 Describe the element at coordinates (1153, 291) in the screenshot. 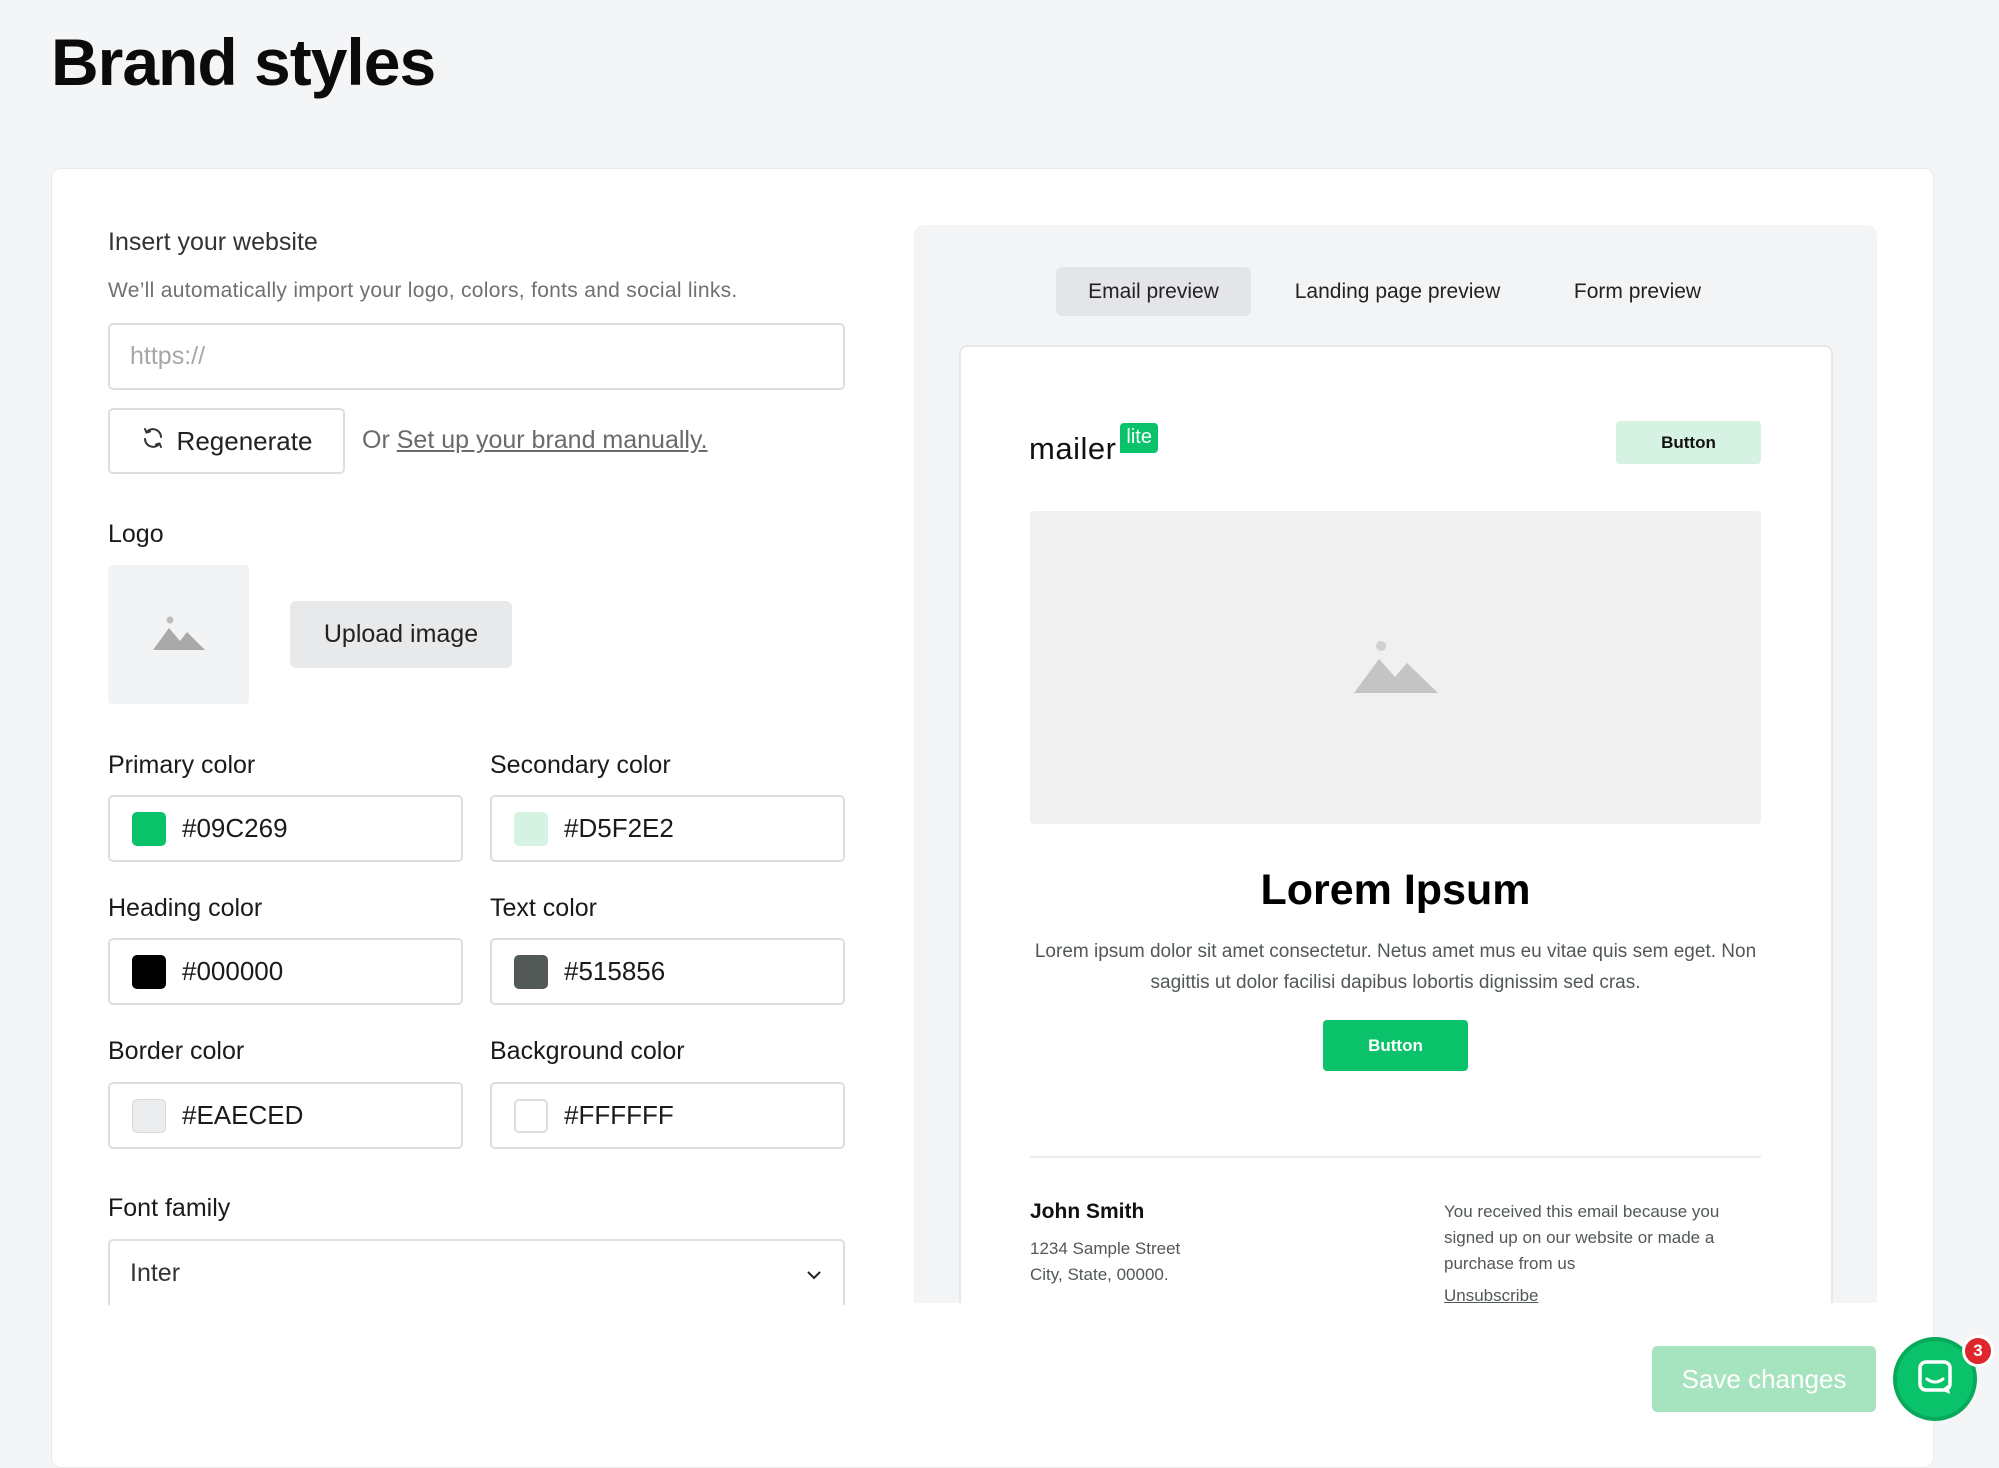

I see `tab-email-preview: Email preview` at that location.